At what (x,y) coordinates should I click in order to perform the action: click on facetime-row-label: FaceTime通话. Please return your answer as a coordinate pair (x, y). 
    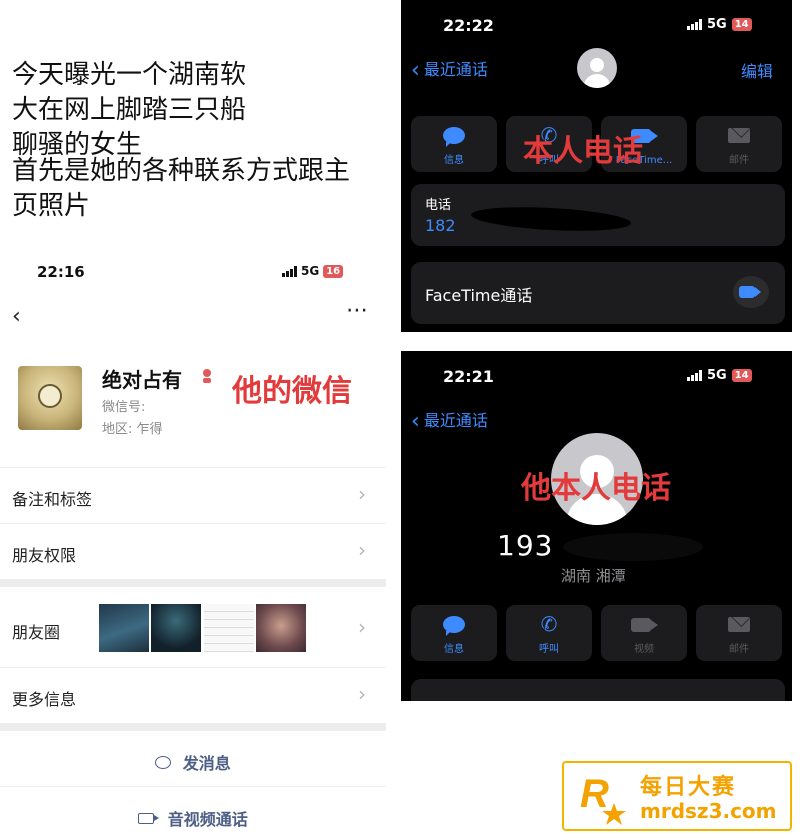
    Looking at the image, I should click on (479, 295).